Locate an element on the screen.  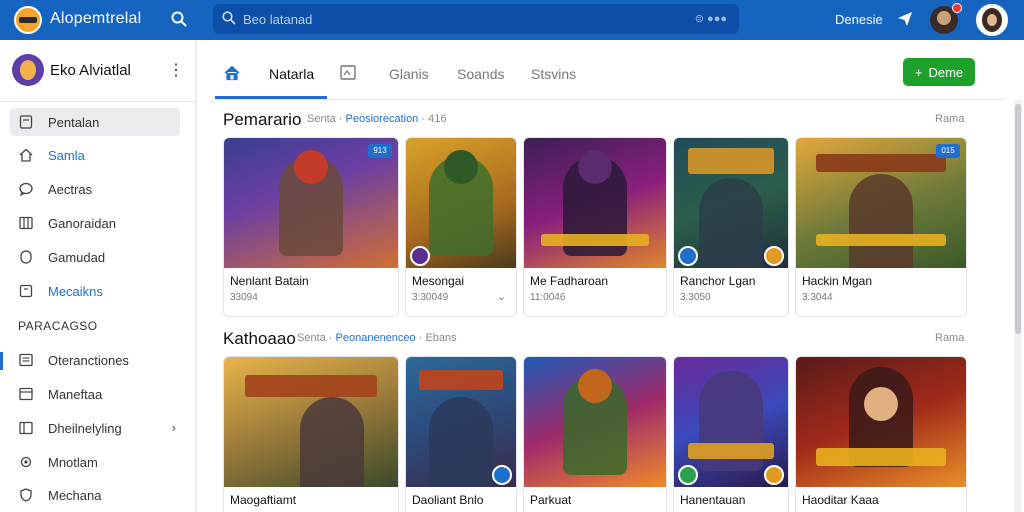
notification-badge is located at coordinates (957, 8).